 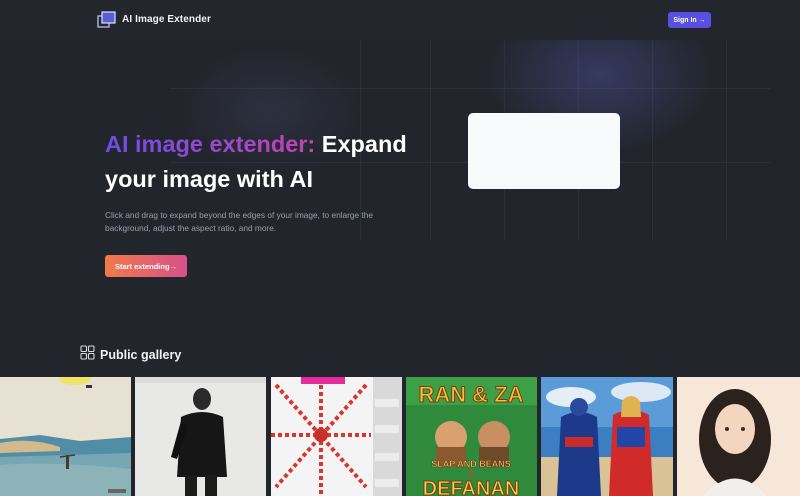 I want to click on poster-bottom-text: DEFANAN, so click(x=471, y=487).